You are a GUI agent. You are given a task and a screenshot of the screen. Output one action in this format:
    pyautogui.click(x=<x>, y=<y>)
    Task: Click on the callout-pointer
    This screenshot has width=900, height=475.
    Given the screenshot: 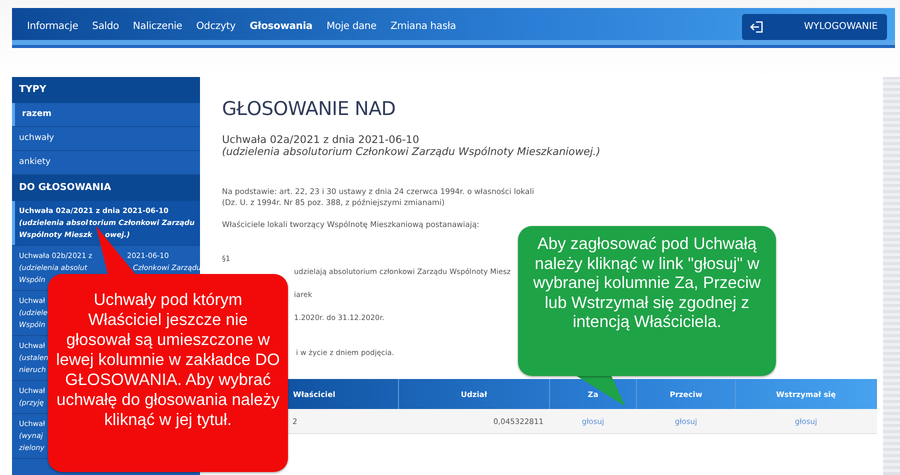 What is the action you would take?
    pyautogui.click(x=601, y=390)
    